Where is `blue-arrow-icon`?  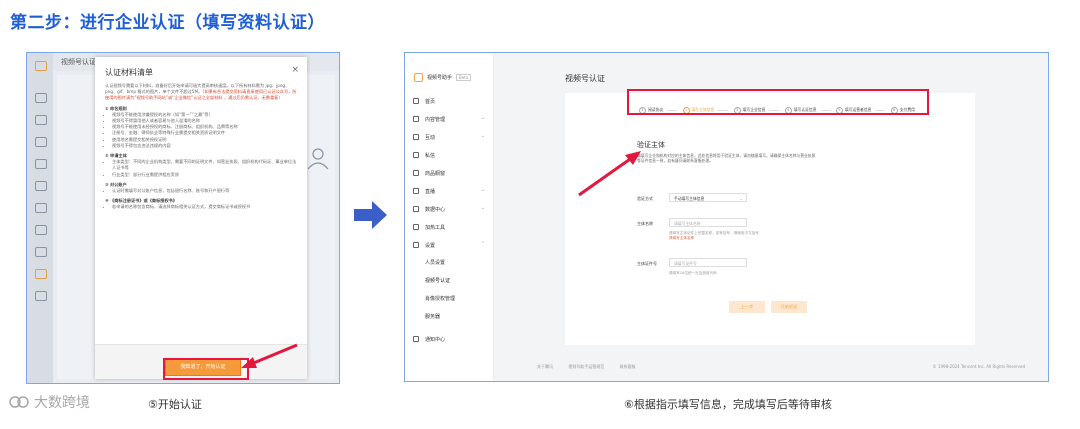
blue-arrow-icon is located at coordinates (370, 215).